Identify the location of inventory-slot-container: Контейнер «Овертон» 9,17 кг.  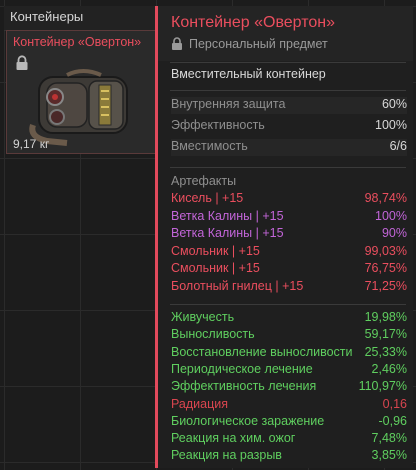
(81, 92).